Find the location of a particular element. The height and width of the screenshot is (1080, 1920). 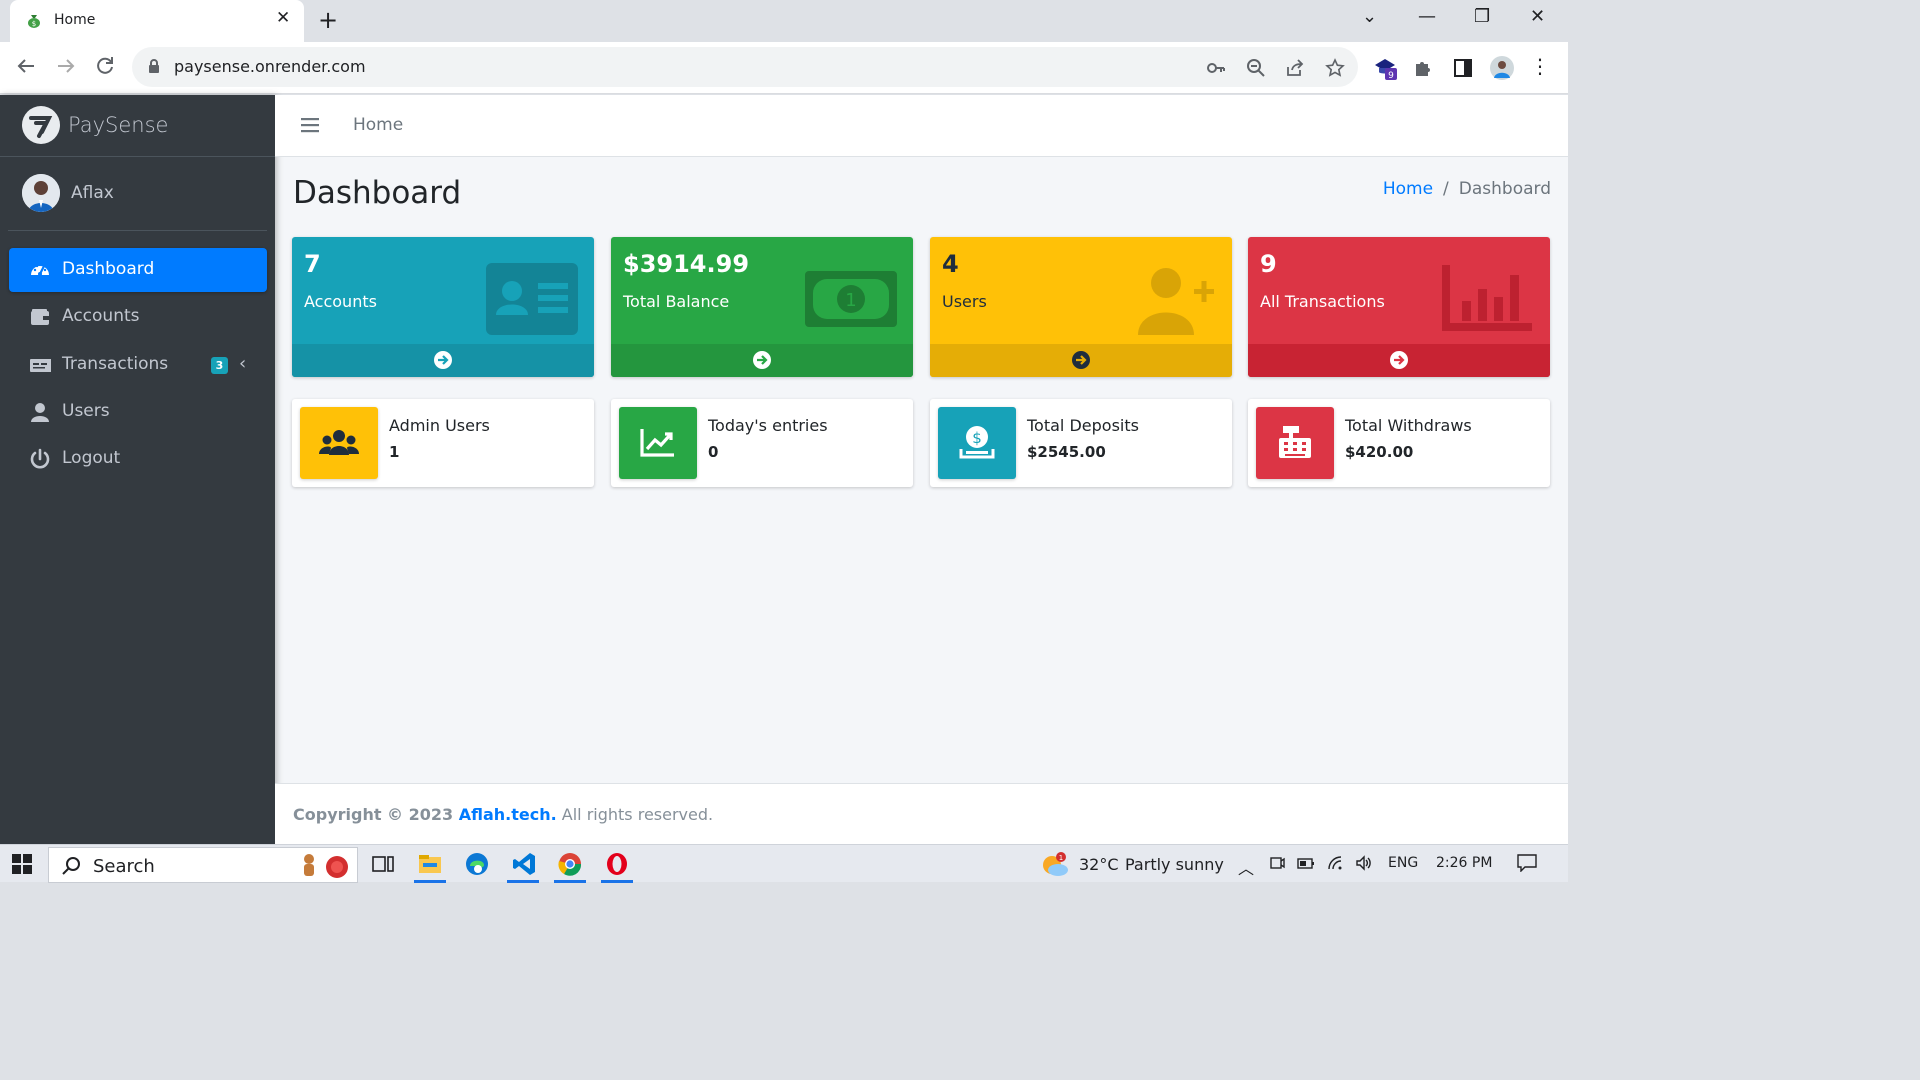

new-tab-icon: + is located at coordinates (328, 20).